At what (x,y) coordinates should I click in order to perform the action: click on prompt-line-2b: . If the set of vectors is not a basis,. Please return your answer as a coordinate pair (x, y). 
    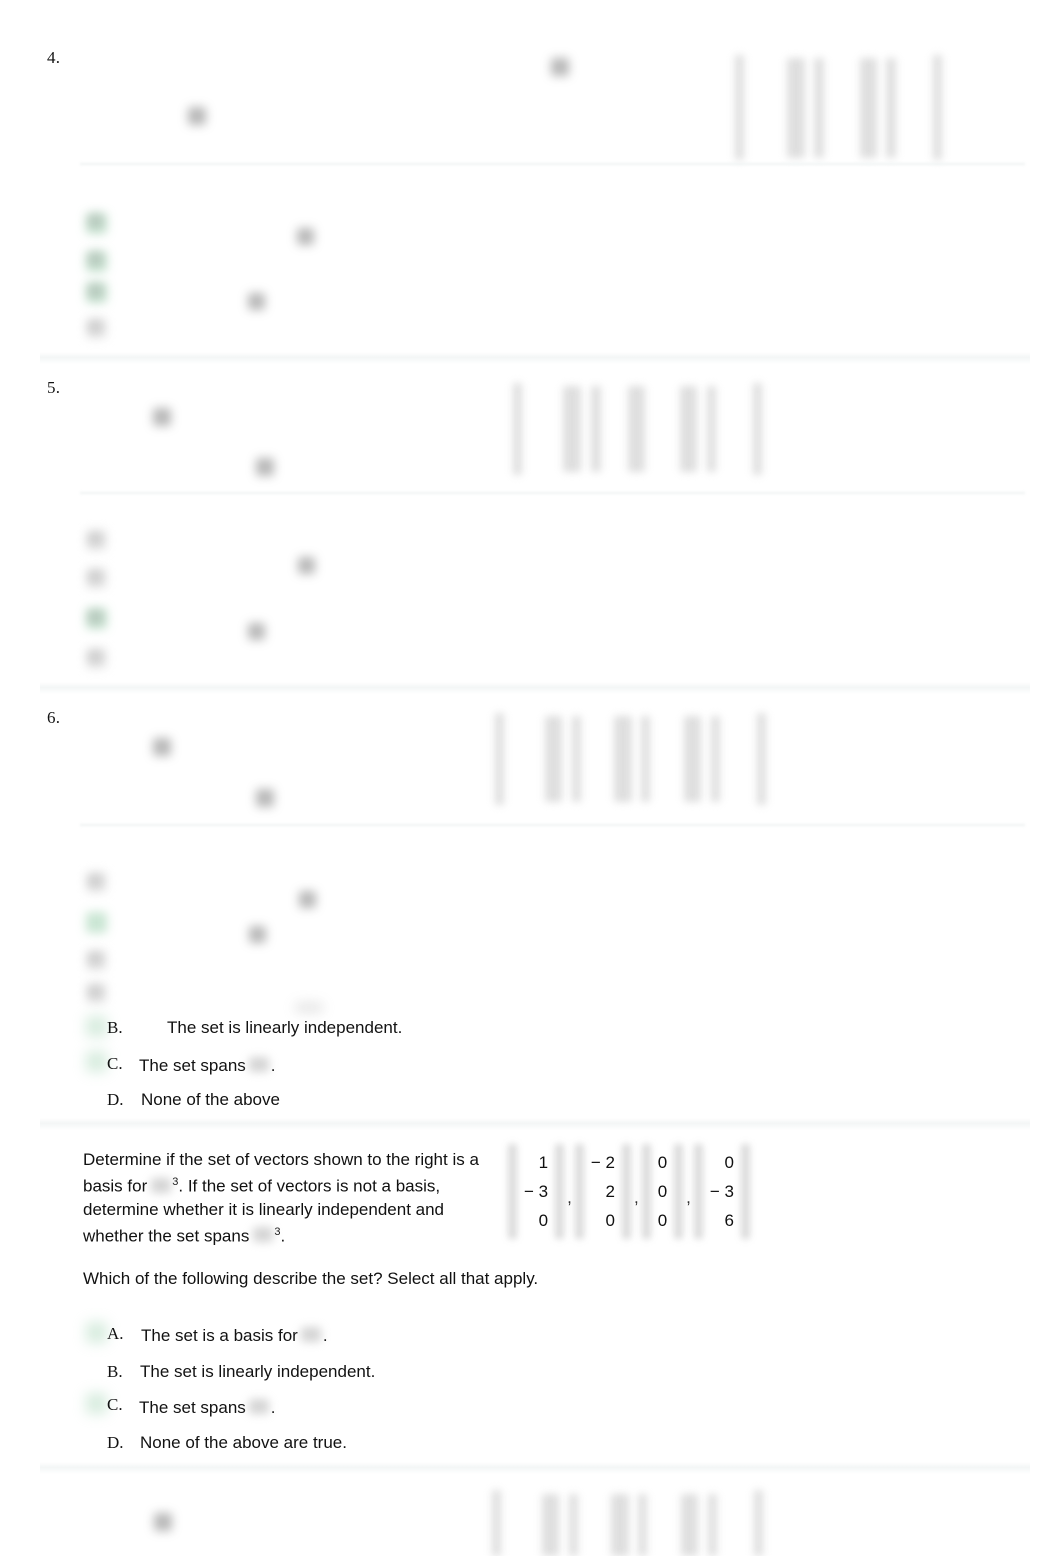
    Looking at the image, I should click on (309, 1186).